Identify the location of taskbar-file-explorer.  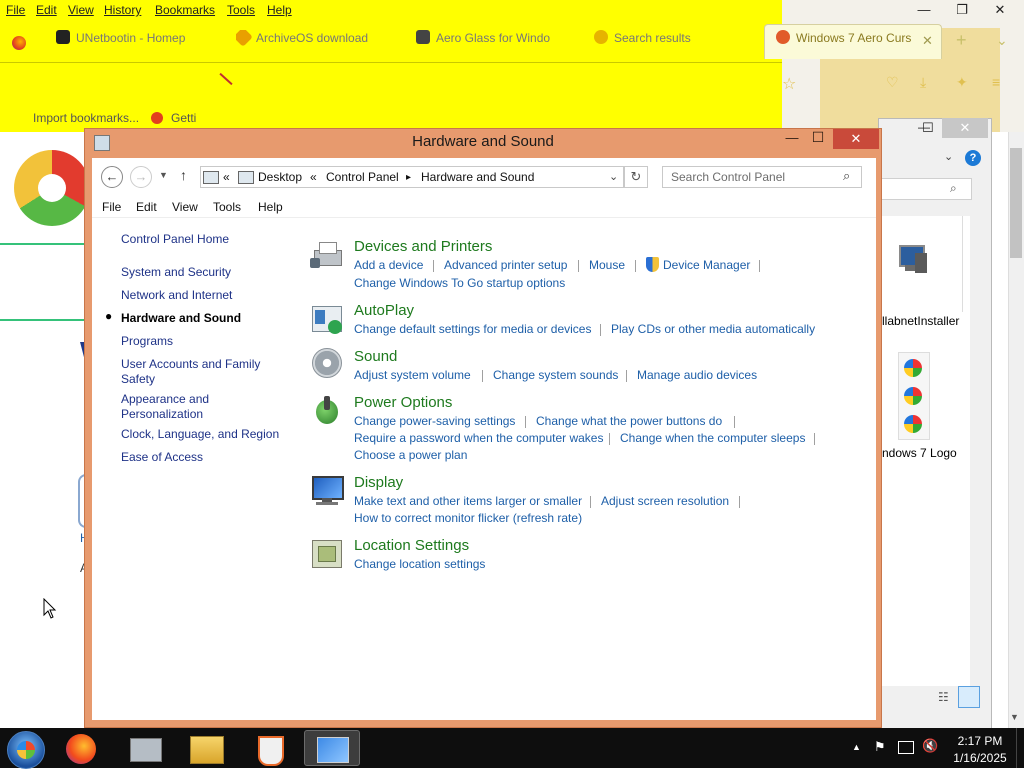
(206, 748).